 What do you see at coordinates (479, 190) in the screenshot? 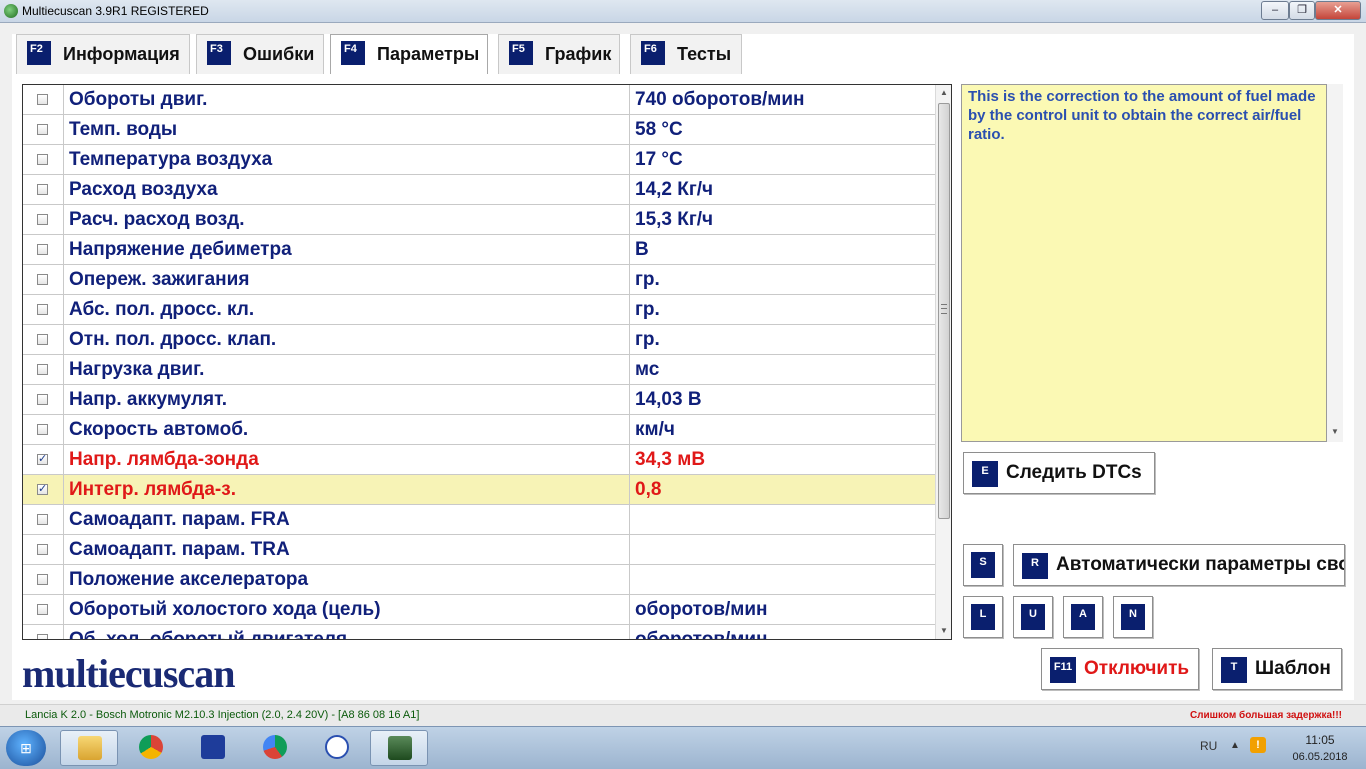
I see `table-row: Расход воздуха 14,2 Кг/ч` at bounding box center [479, 190].